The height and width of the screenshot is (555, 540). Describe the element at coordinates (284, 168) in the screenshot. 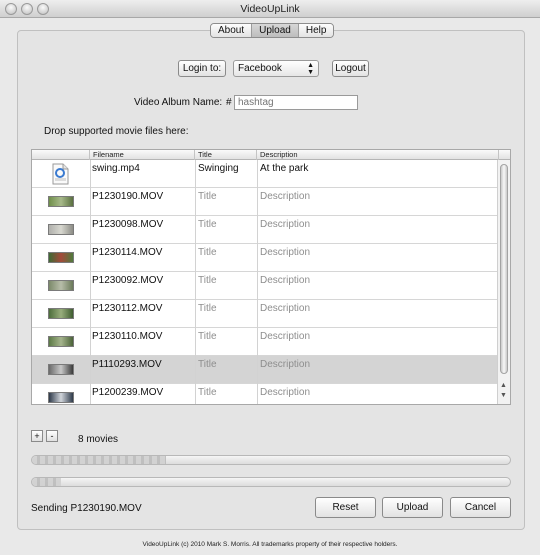

I see `row-description: At the park` at that location.